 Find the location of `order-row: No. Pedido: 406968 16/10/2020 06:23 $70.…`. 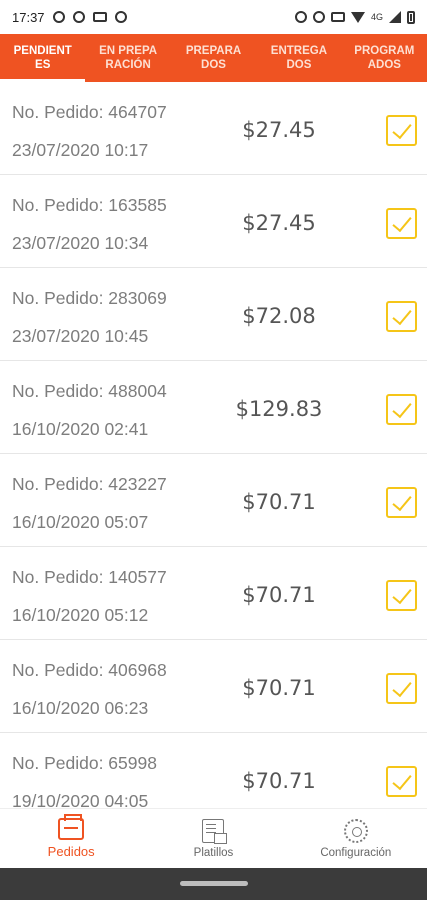

order-row: No. Pedido: 406968 16/10/2020 06:23 $70.… is located at coordinates (213, 686).